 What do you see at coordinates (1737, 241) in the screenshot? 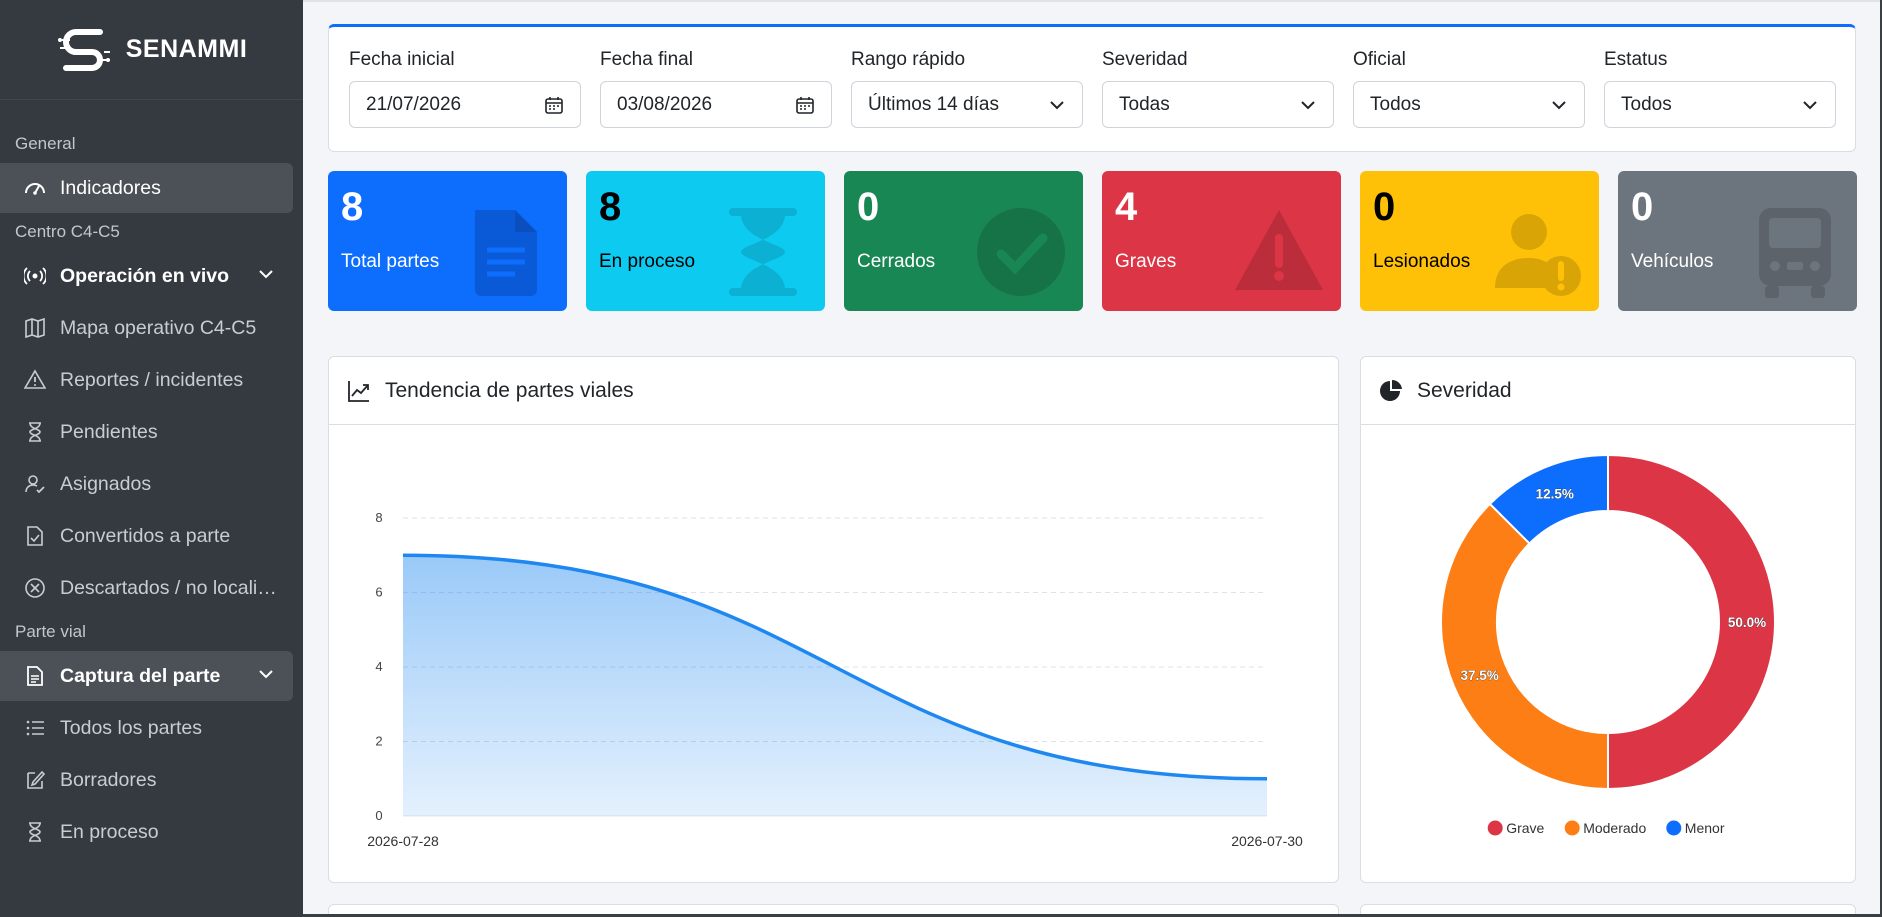
I see `stat-card-vehiculos: 0 Vehículos` at bounding box center [1737, 241].